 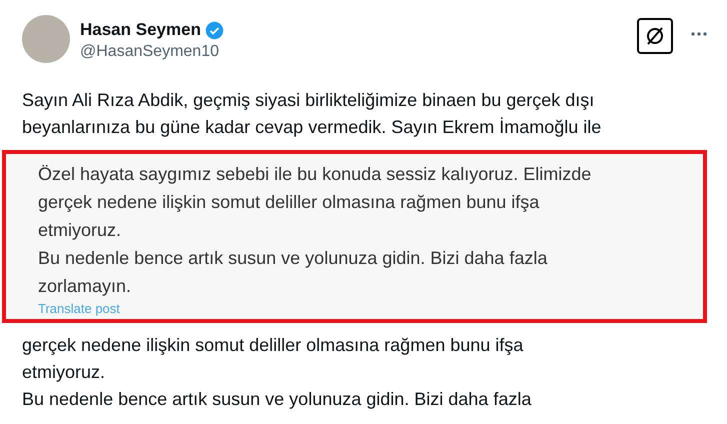 What do you see at coordinates (315, 174) in the screenshot?
I see `quoted-text-line: Özel hayata saygımız sebebi ile bu konuda sessiz kalıyoruz. Elimizde` at bounding box center [315, 174].